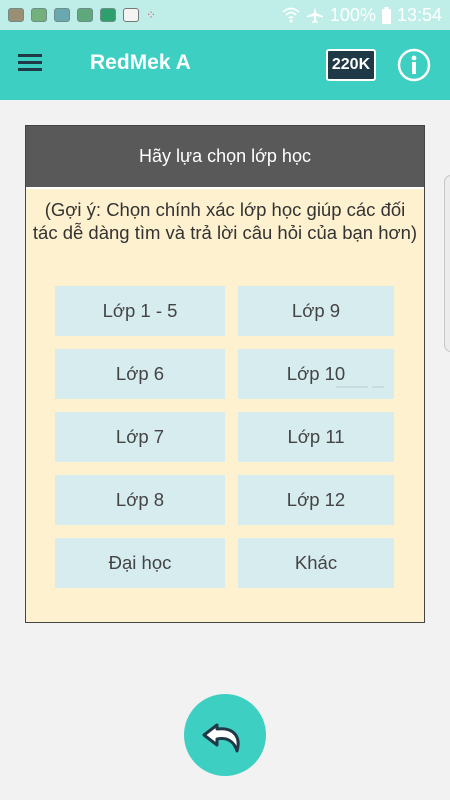 The width and height of the screenshot is (450, 800). Describe the element at coordinates (316, 563) in the screenshot. I see `grade-option-other: Khác` at that location.